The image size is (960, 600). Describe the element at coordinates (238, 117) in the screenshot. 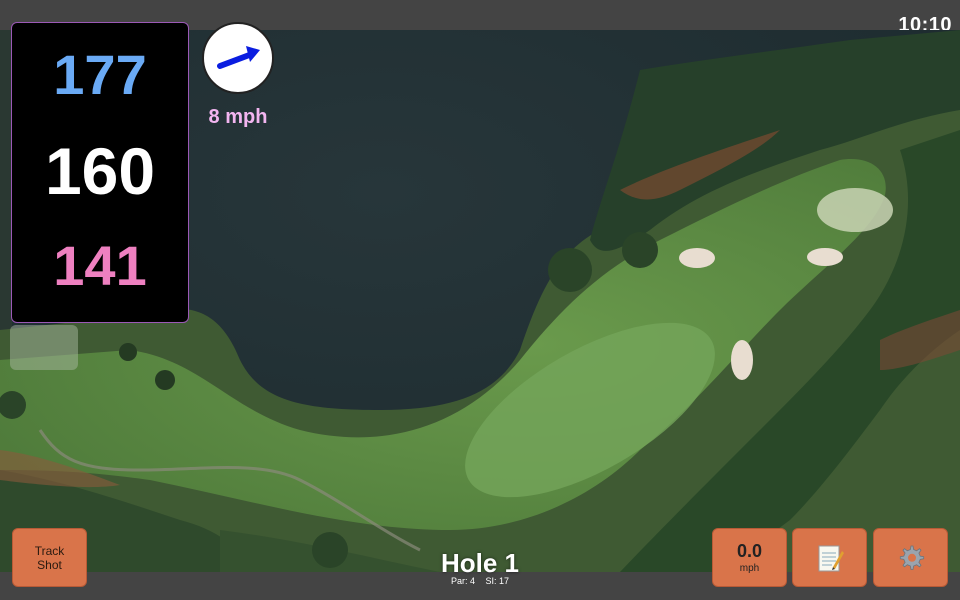

I see `wind-speed: 8 mph` at that location.